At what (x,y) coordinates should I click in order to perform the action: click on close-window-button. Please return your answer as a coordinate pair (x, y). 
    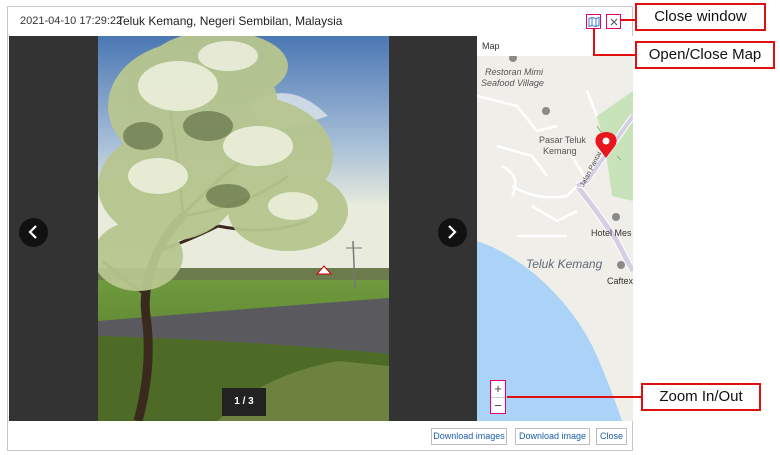
    Looking at the image, I should click on (613, 21).